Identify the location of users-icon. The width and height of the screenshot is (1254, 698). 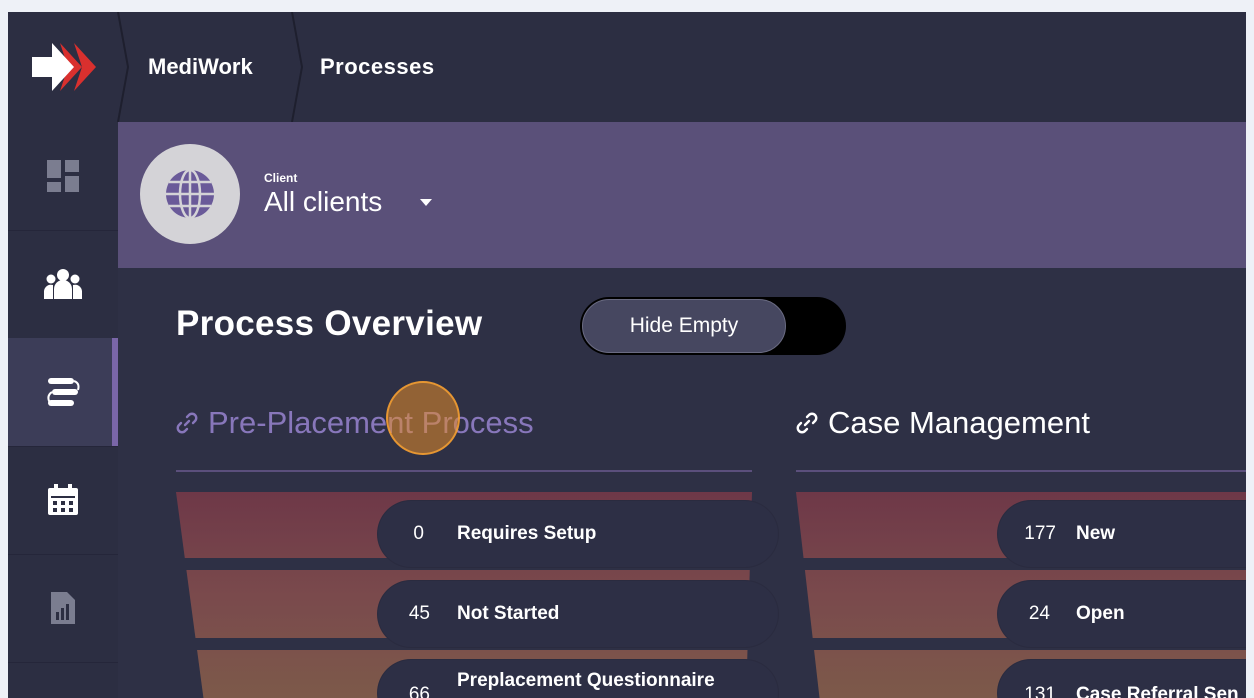
(63, 284).